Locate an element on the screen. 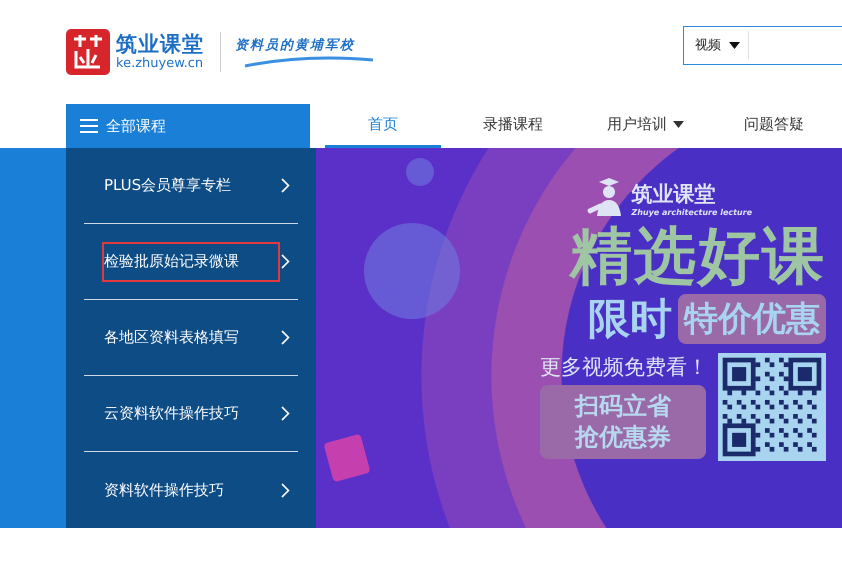 This screenshot has width=842, height=582. sidebar-item: 检验批原始记录微课 is located at coordinates (191, 262).